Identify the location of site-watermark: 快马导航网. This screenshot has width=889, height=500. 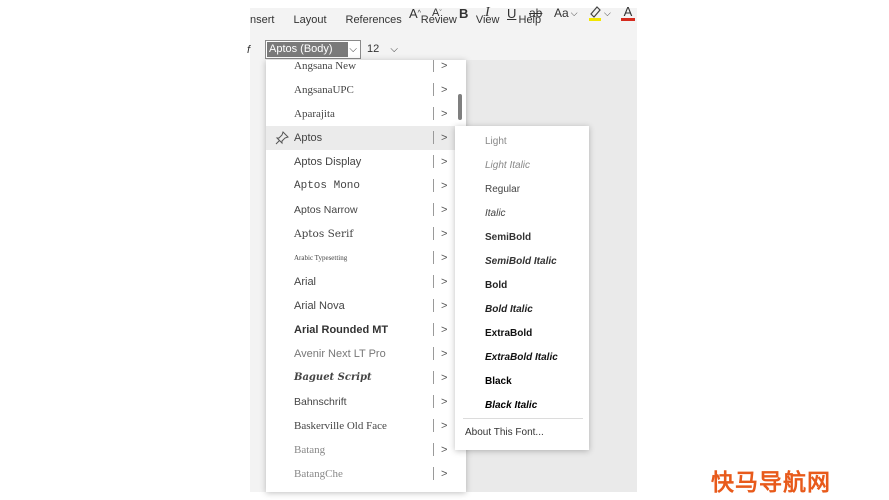
(771, 483).